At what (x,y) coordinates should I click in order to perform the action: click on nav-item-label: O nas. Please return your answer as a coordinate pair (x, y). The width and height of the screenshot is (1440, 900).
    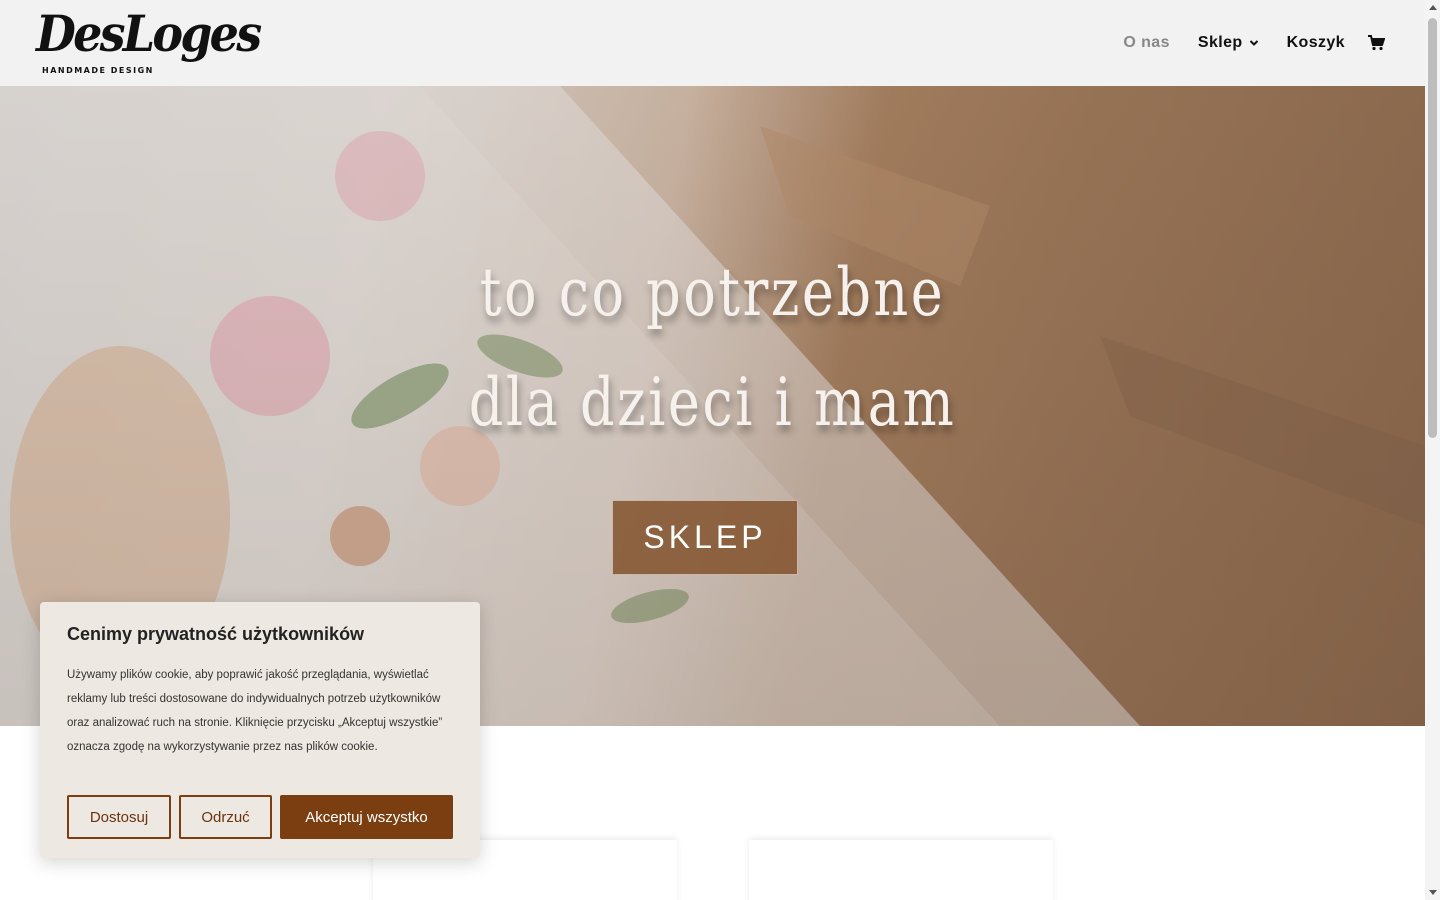
    Looking at the image, I should click on (1146, 42).